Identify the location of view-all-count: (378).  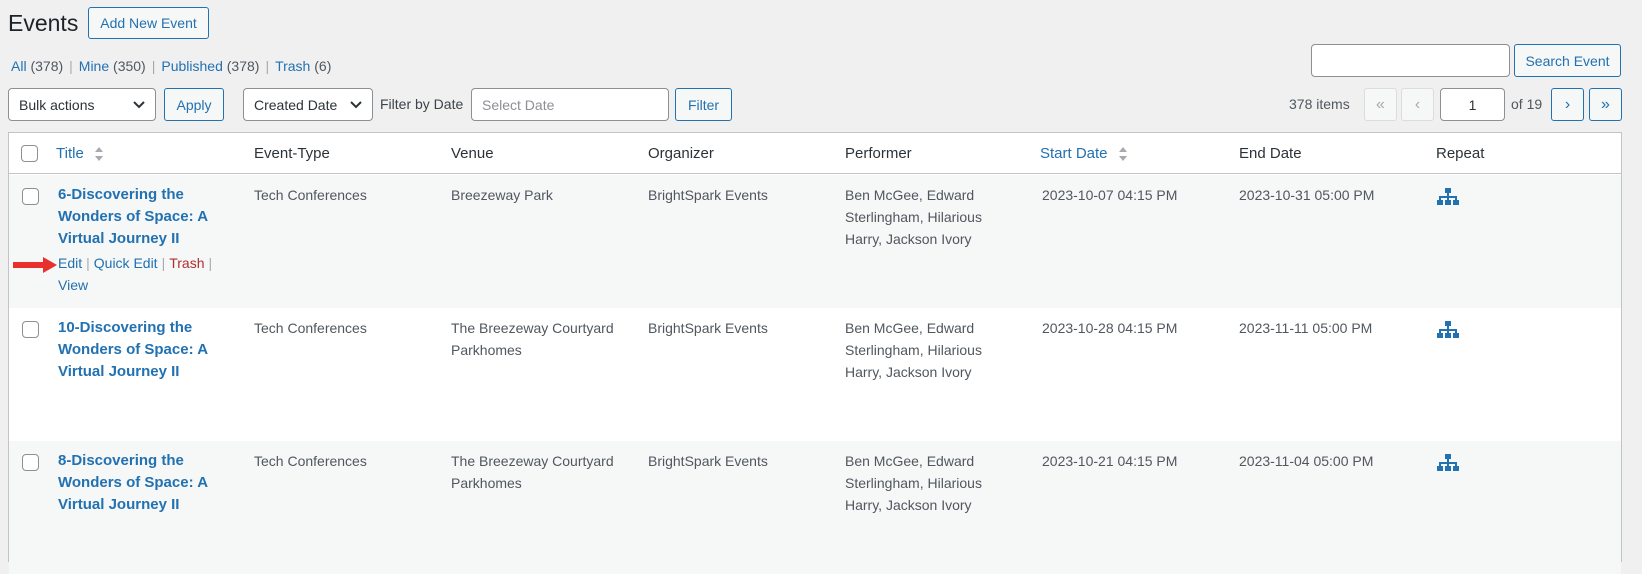
(47, 66).